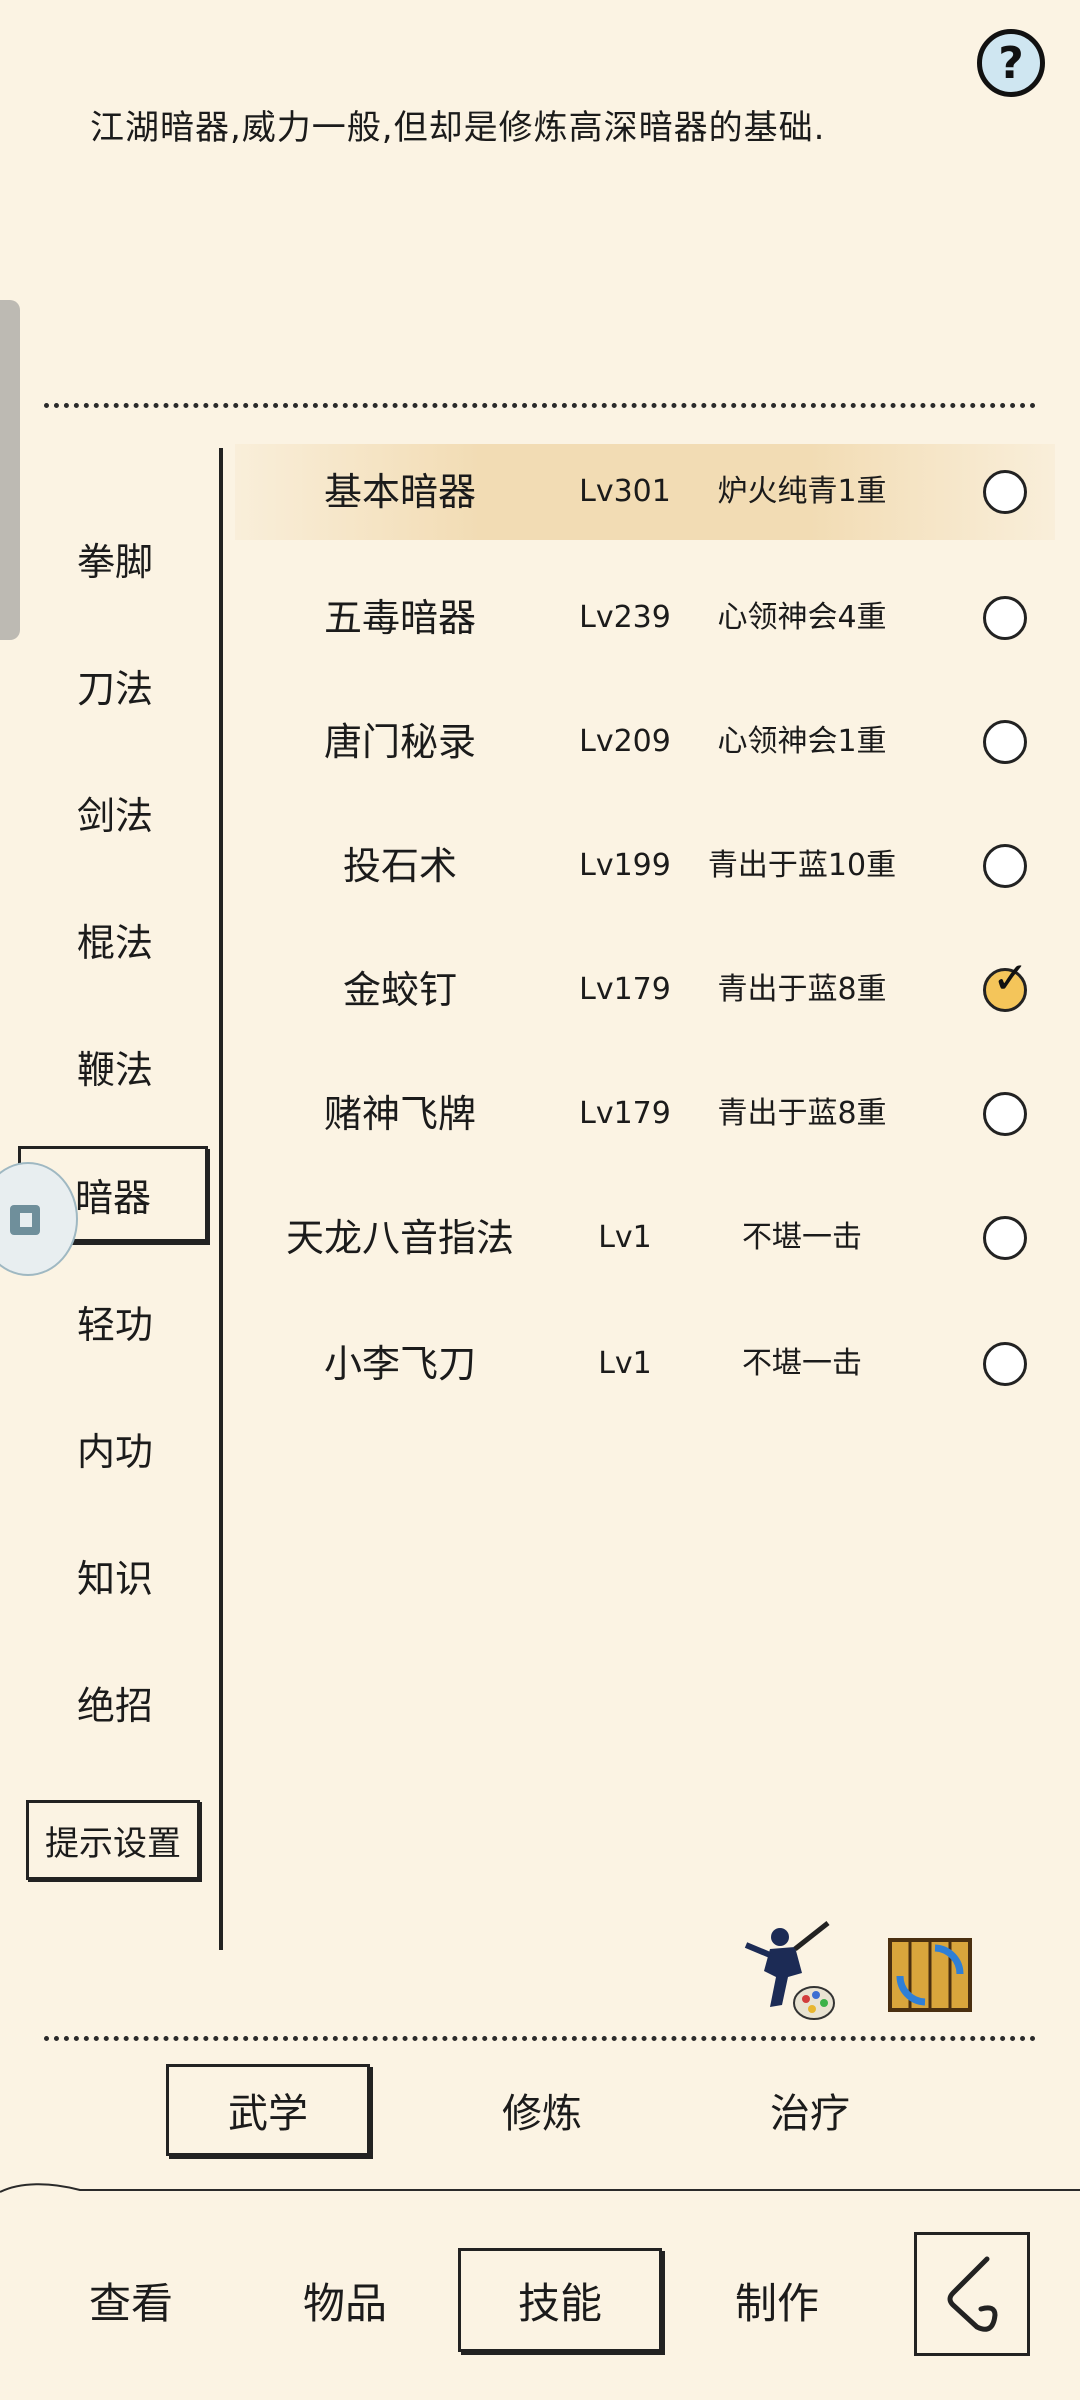 Image resolution: width=1080 pixels, height=2400 pixels. What do you see at coordinates (268, 2110) in the screenshot?
I see `subtab-wuxue: 武学` at bounding box center [268, 2110].